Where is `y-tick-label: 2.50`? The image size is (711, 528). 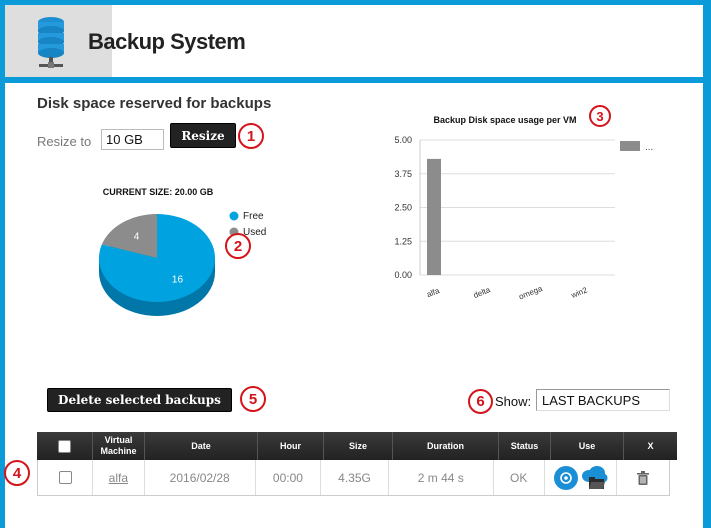 y-tick-label: 2.50 is located at coordinates (403, 208).